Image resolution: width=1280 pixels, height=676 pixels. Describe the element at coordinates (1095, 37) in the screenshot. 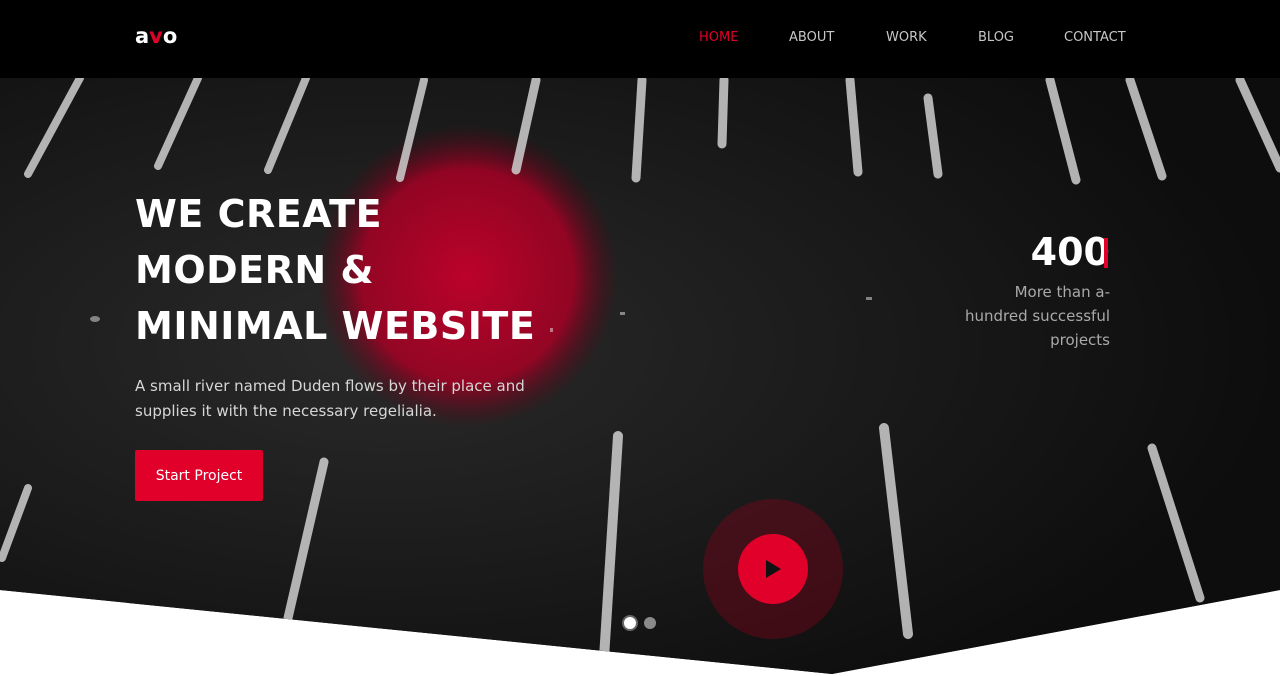

I see `nav-link-contact: CONTACT` at that location.